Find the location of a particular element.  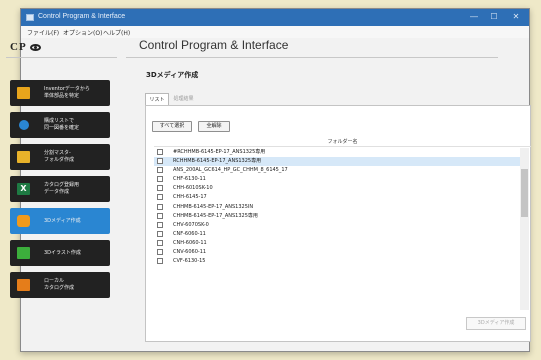

folder-icon is located at coordinates (23, 157).